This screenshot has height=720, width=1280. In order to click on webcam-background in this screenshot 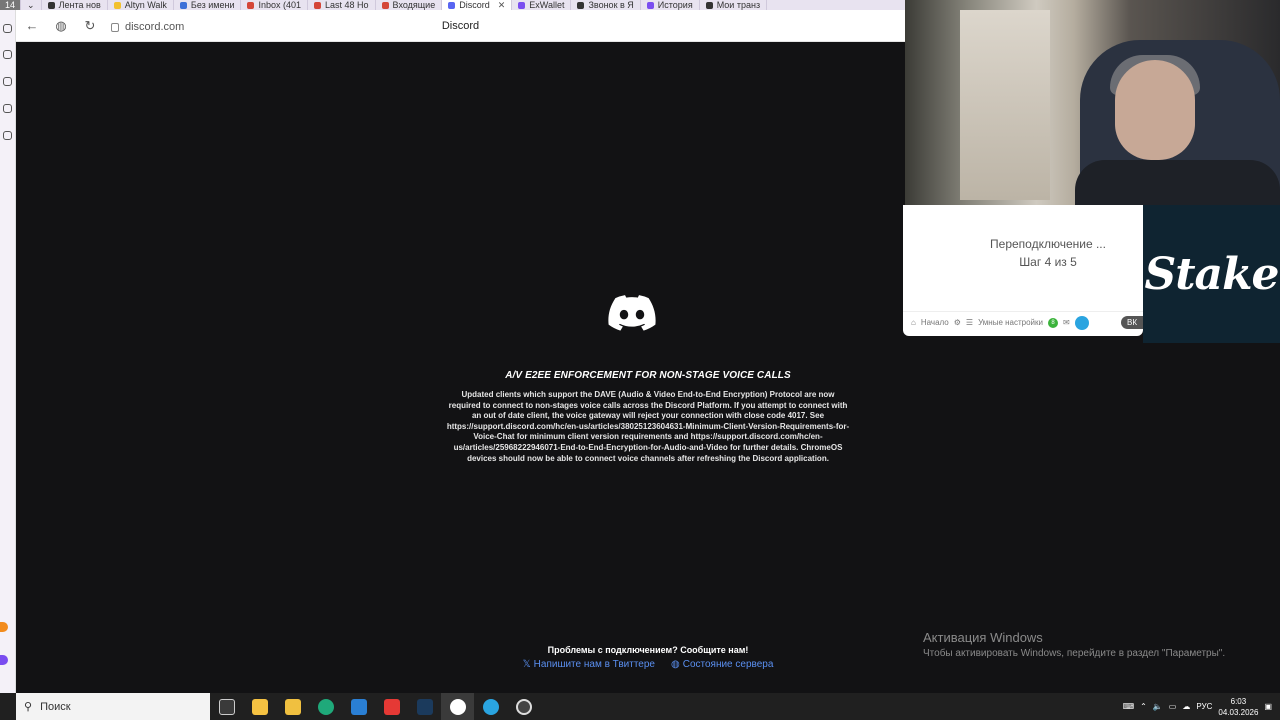, I will do `click(1005, 105)`.